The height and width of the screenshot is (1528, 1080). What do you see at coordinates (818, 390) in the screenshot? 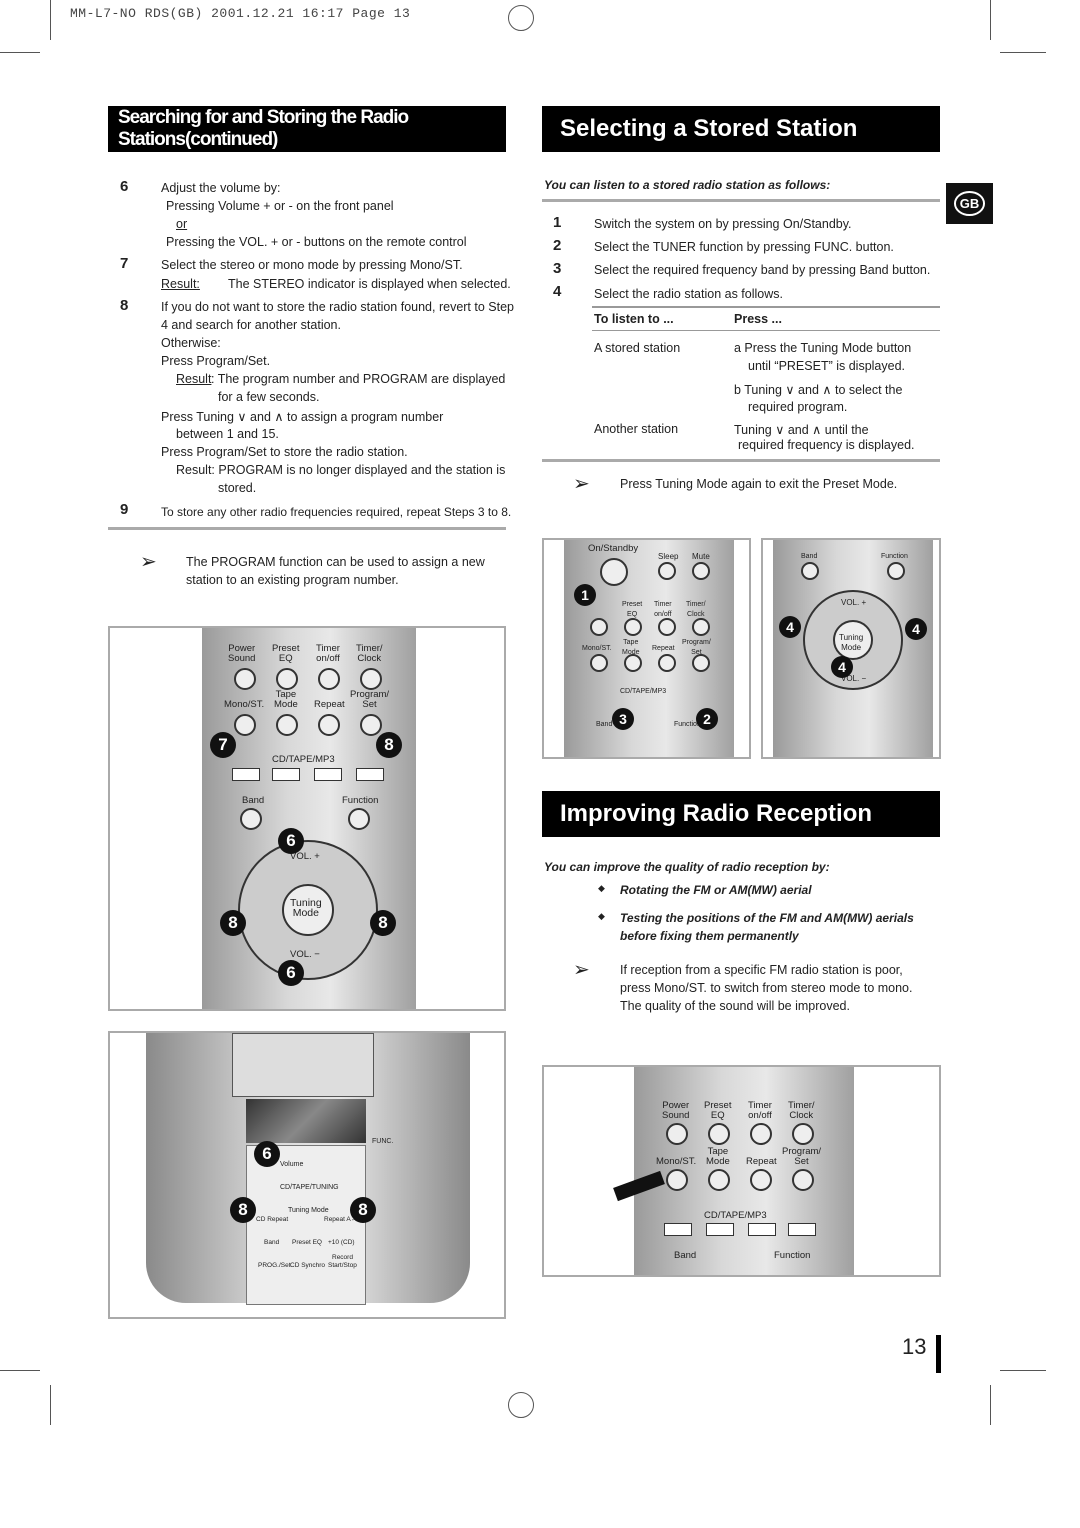
I see `table-cell: b Tuning ∨ and ∧ to select the` at bounding box center [818, 390].